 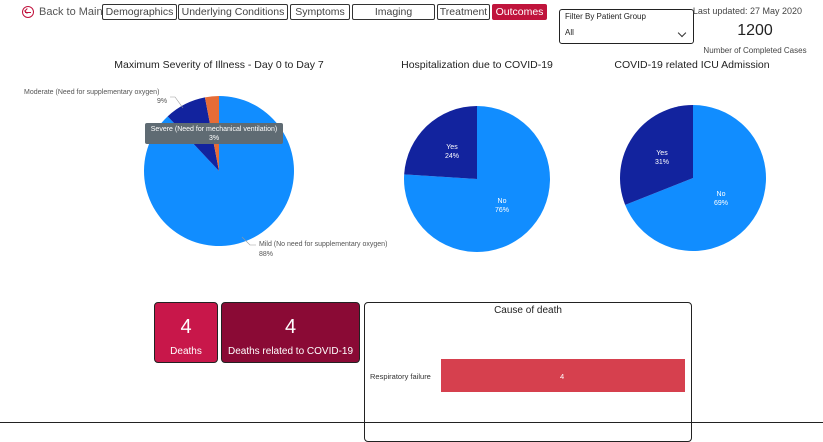 What do you see at coordinates (214, 138) in the screenshot?
I see `tooltip-value: 3%` at bounding box center [214, 138].